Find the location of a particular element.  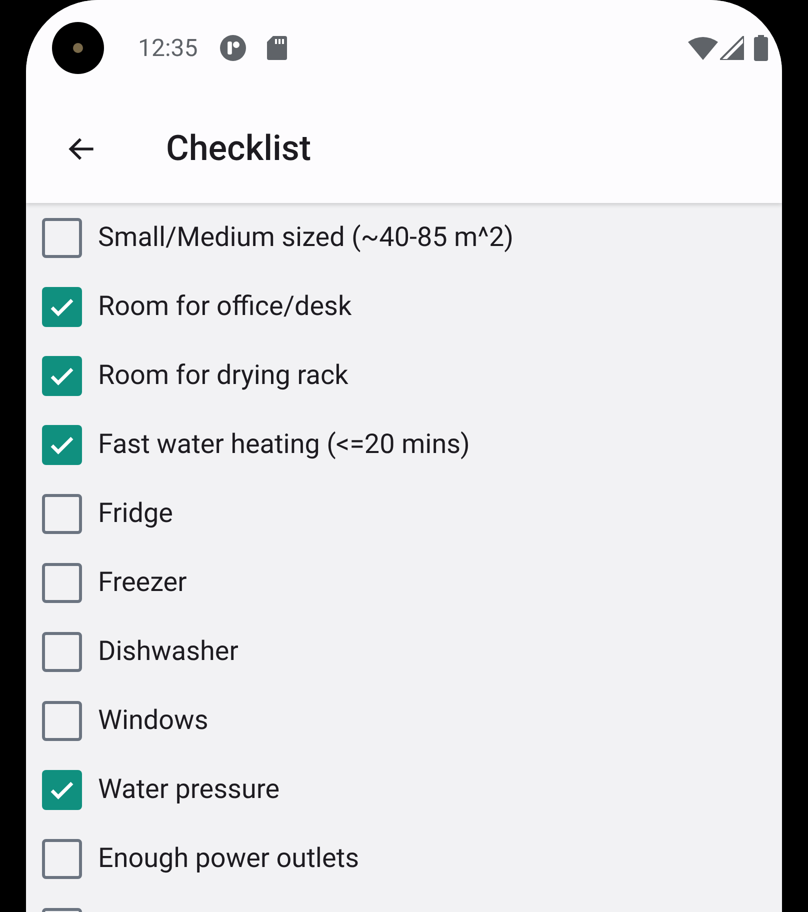

checklist-label: Water pressure is located at coordinates (189, 790).